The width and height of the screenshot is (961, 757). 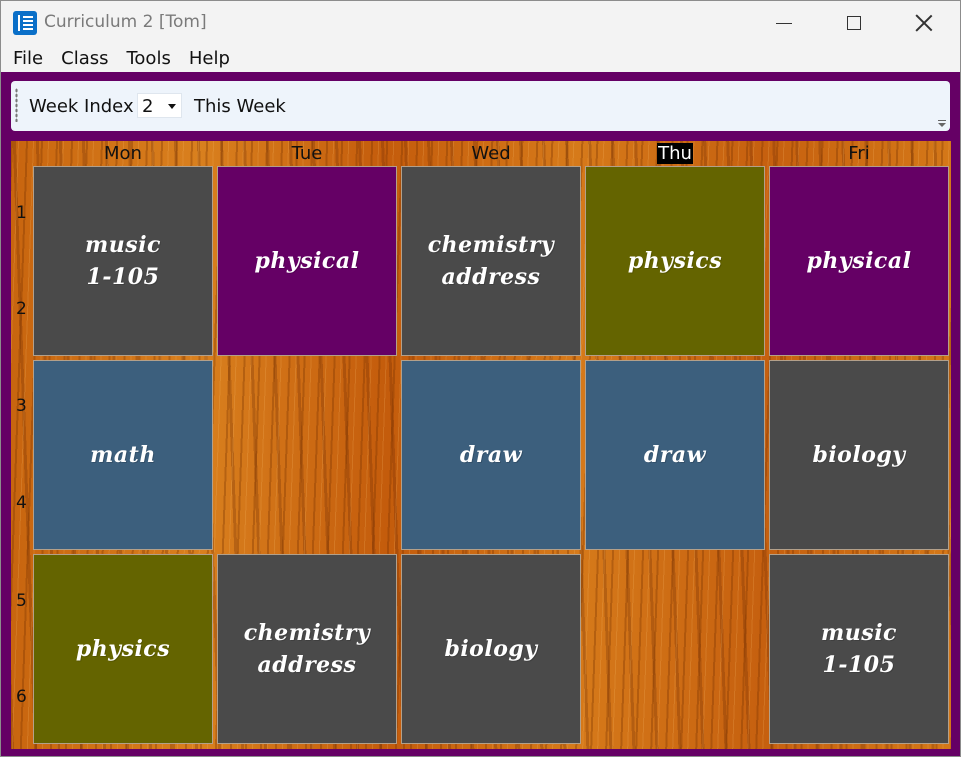 I want to click on period-label-5: 5, so click(x=21, y=601).